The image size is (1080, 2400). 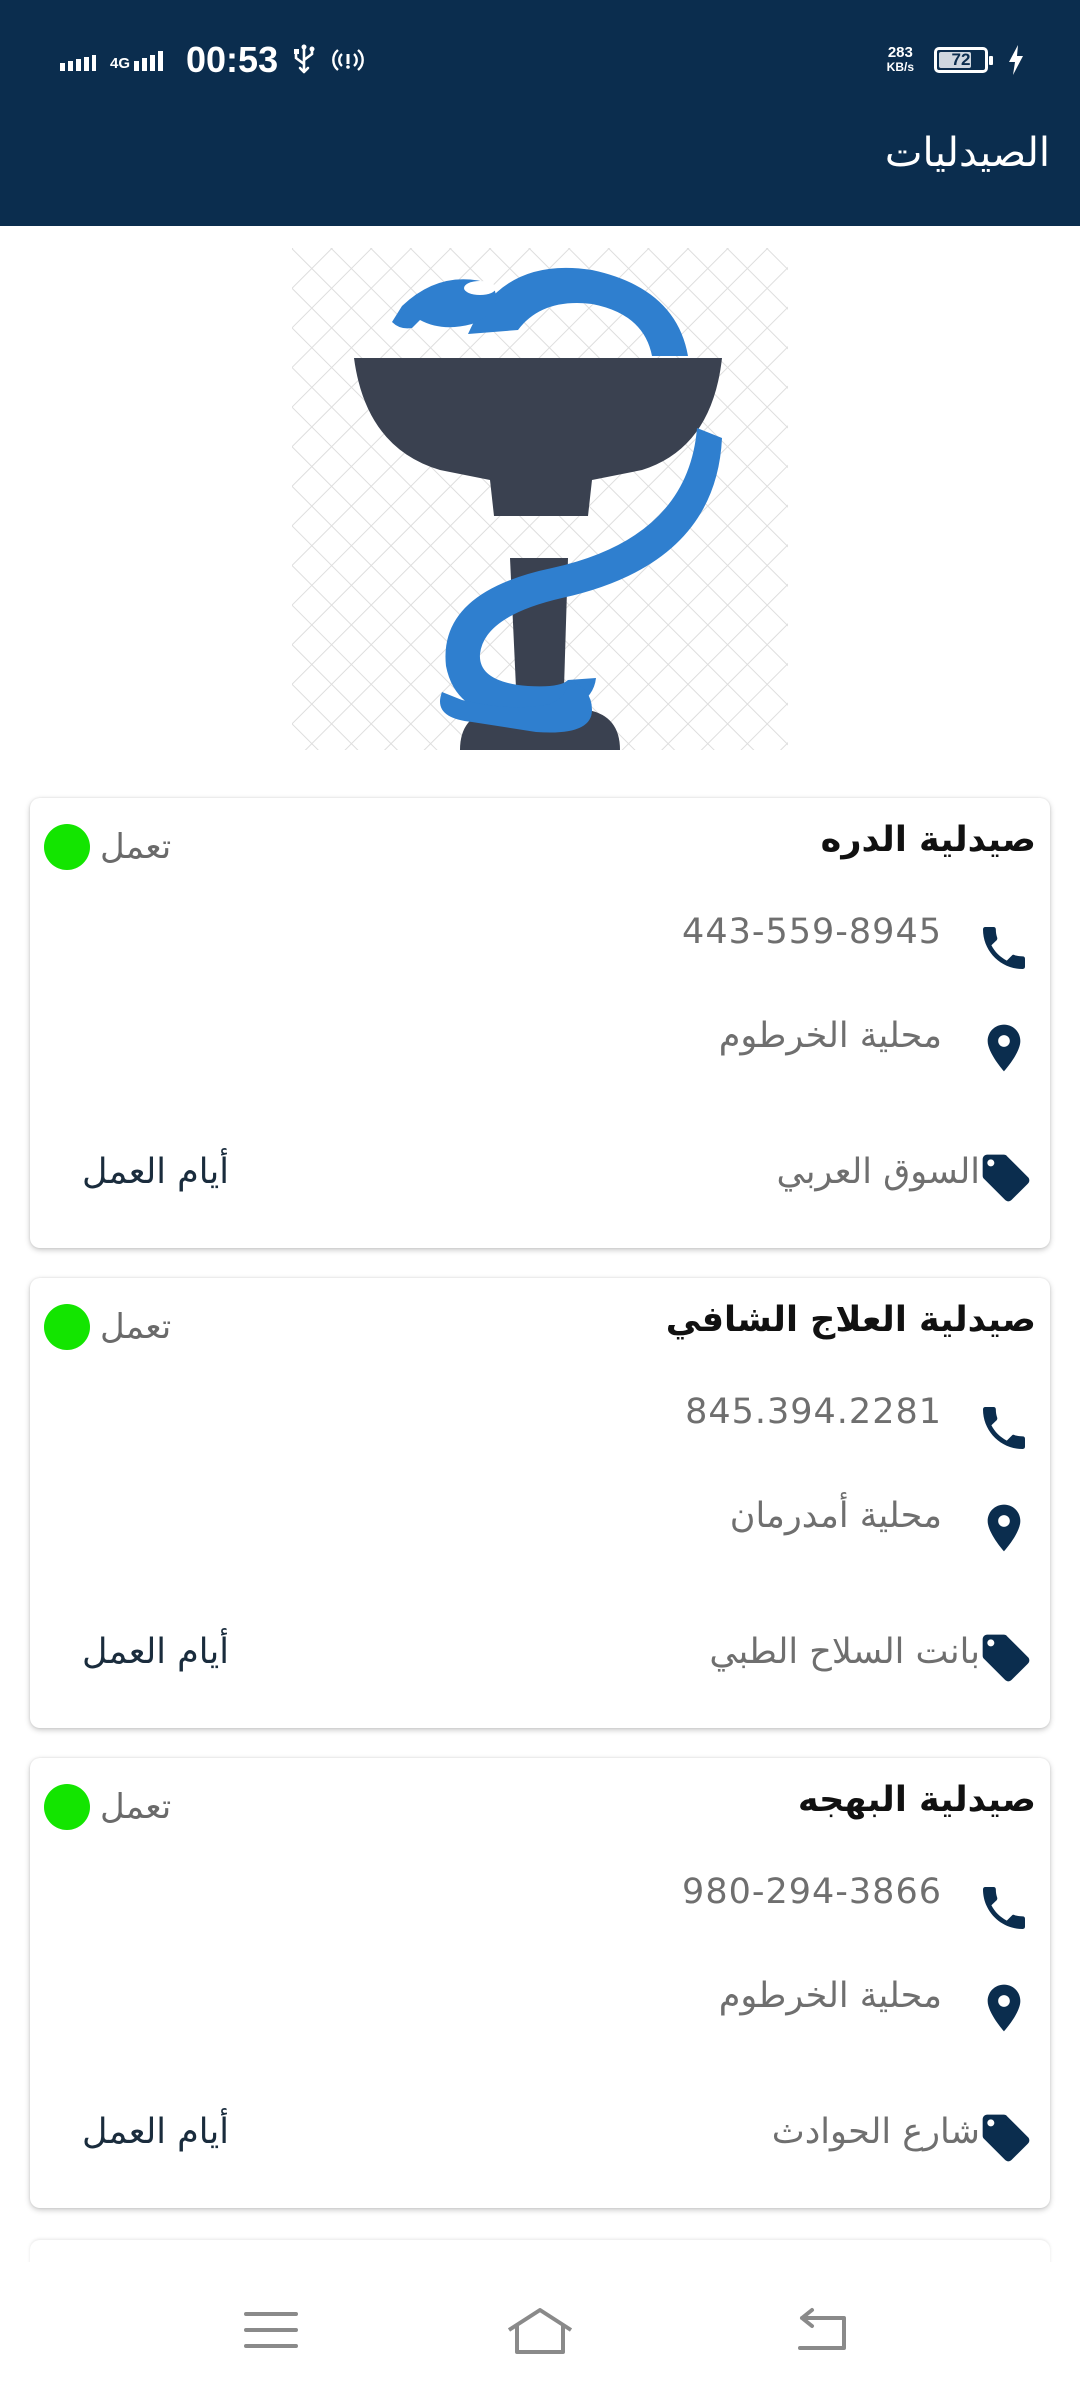 I want to click on battery-level: 72, so click(x=961, y=59).